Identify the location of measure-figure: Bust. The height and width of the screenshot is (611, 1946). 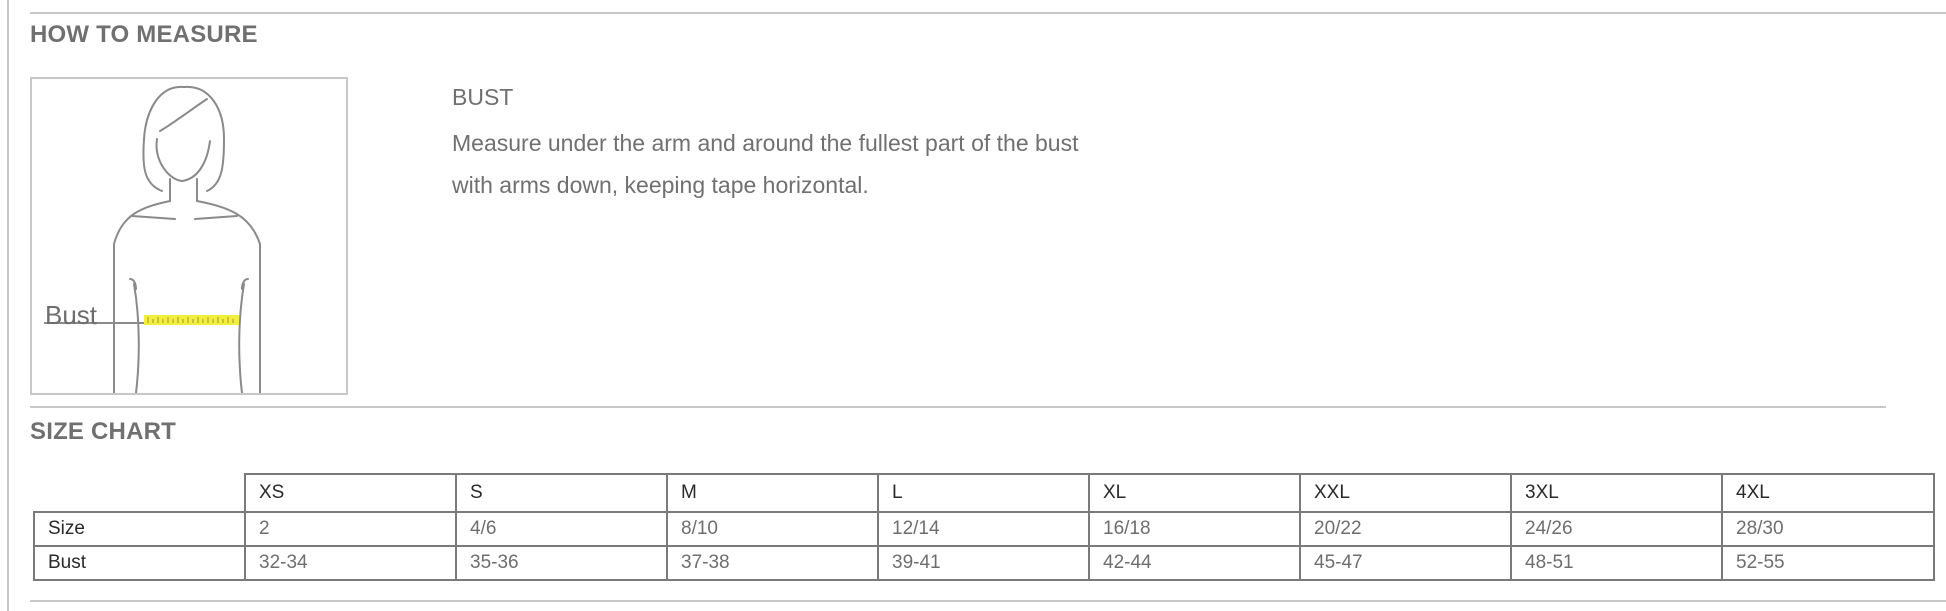
(189, 236).